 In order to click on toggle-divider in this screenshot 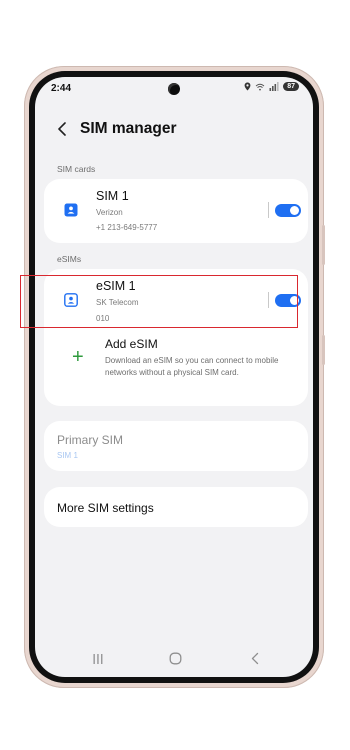, I will do `click(268, 210)`.